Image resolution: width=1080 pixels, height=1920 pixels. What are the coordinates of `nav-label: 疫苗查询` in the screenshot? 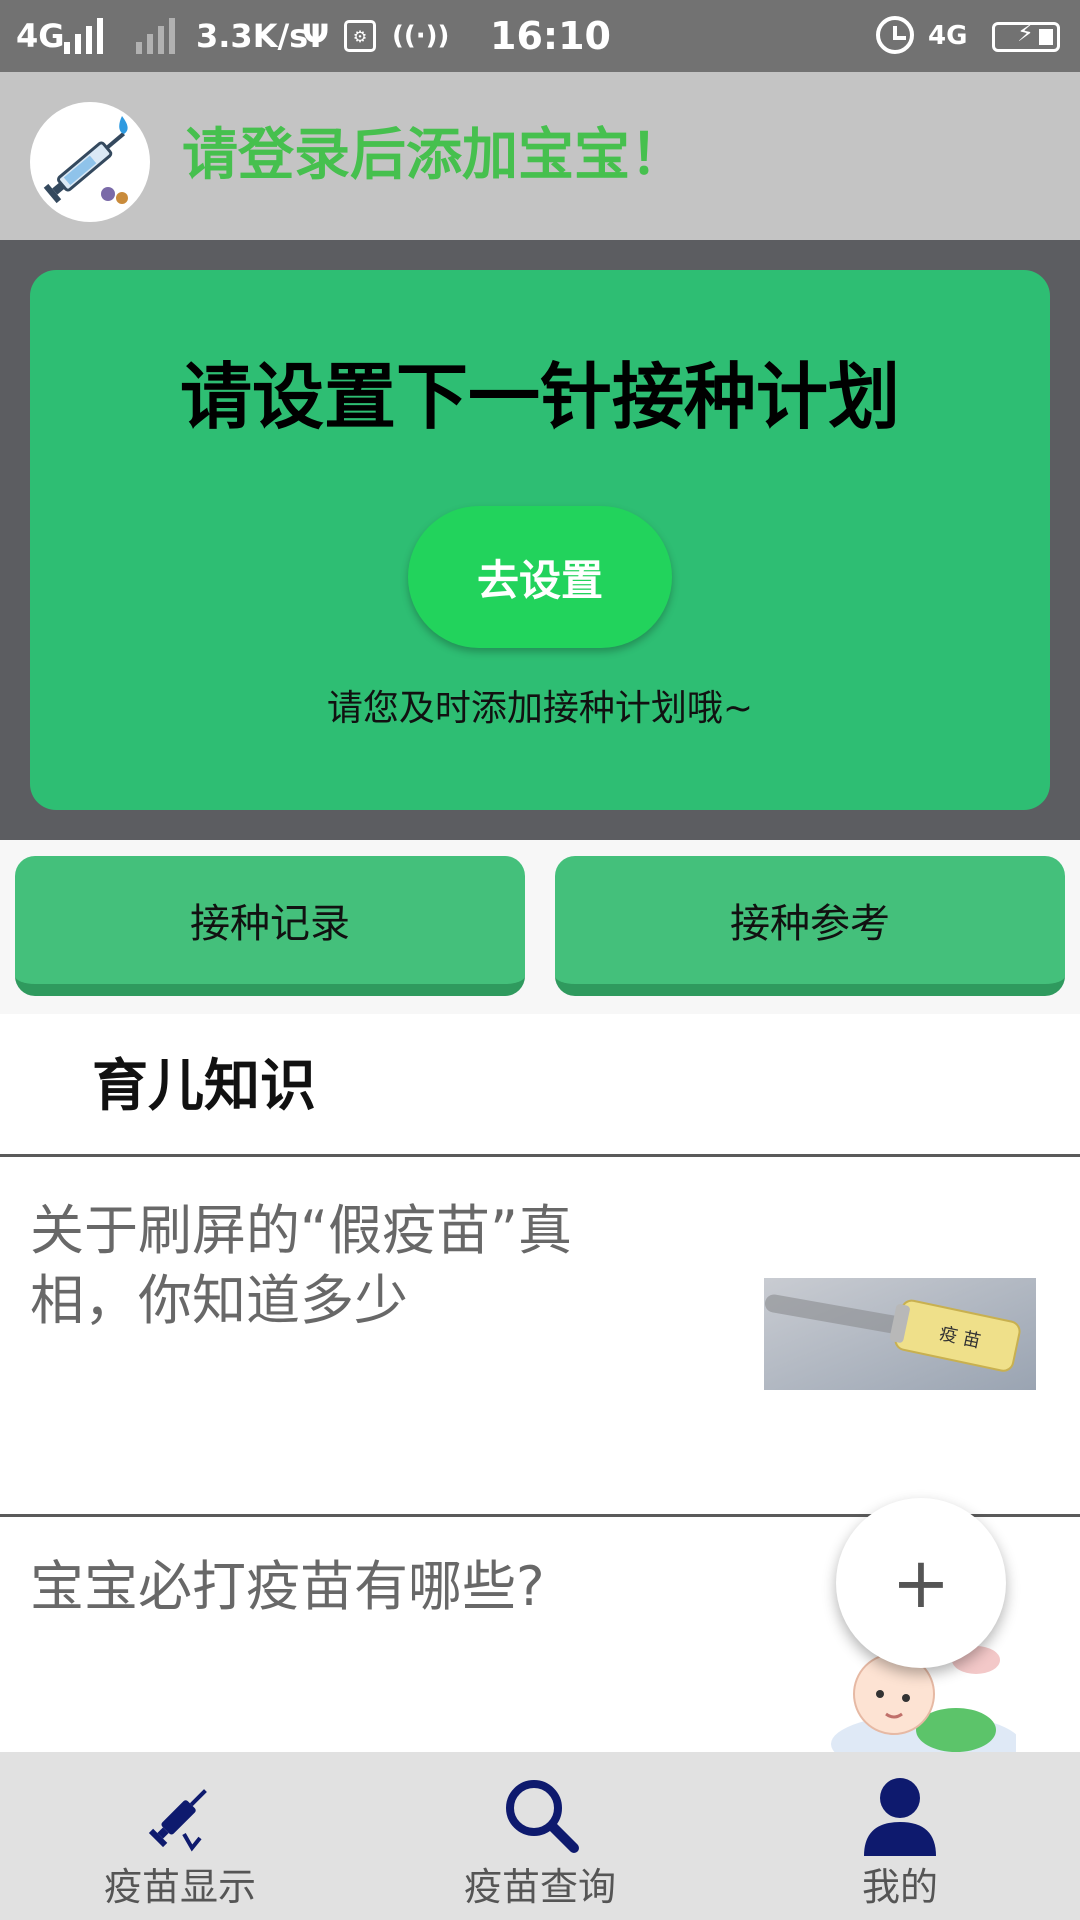 It's located at (539, 1887).